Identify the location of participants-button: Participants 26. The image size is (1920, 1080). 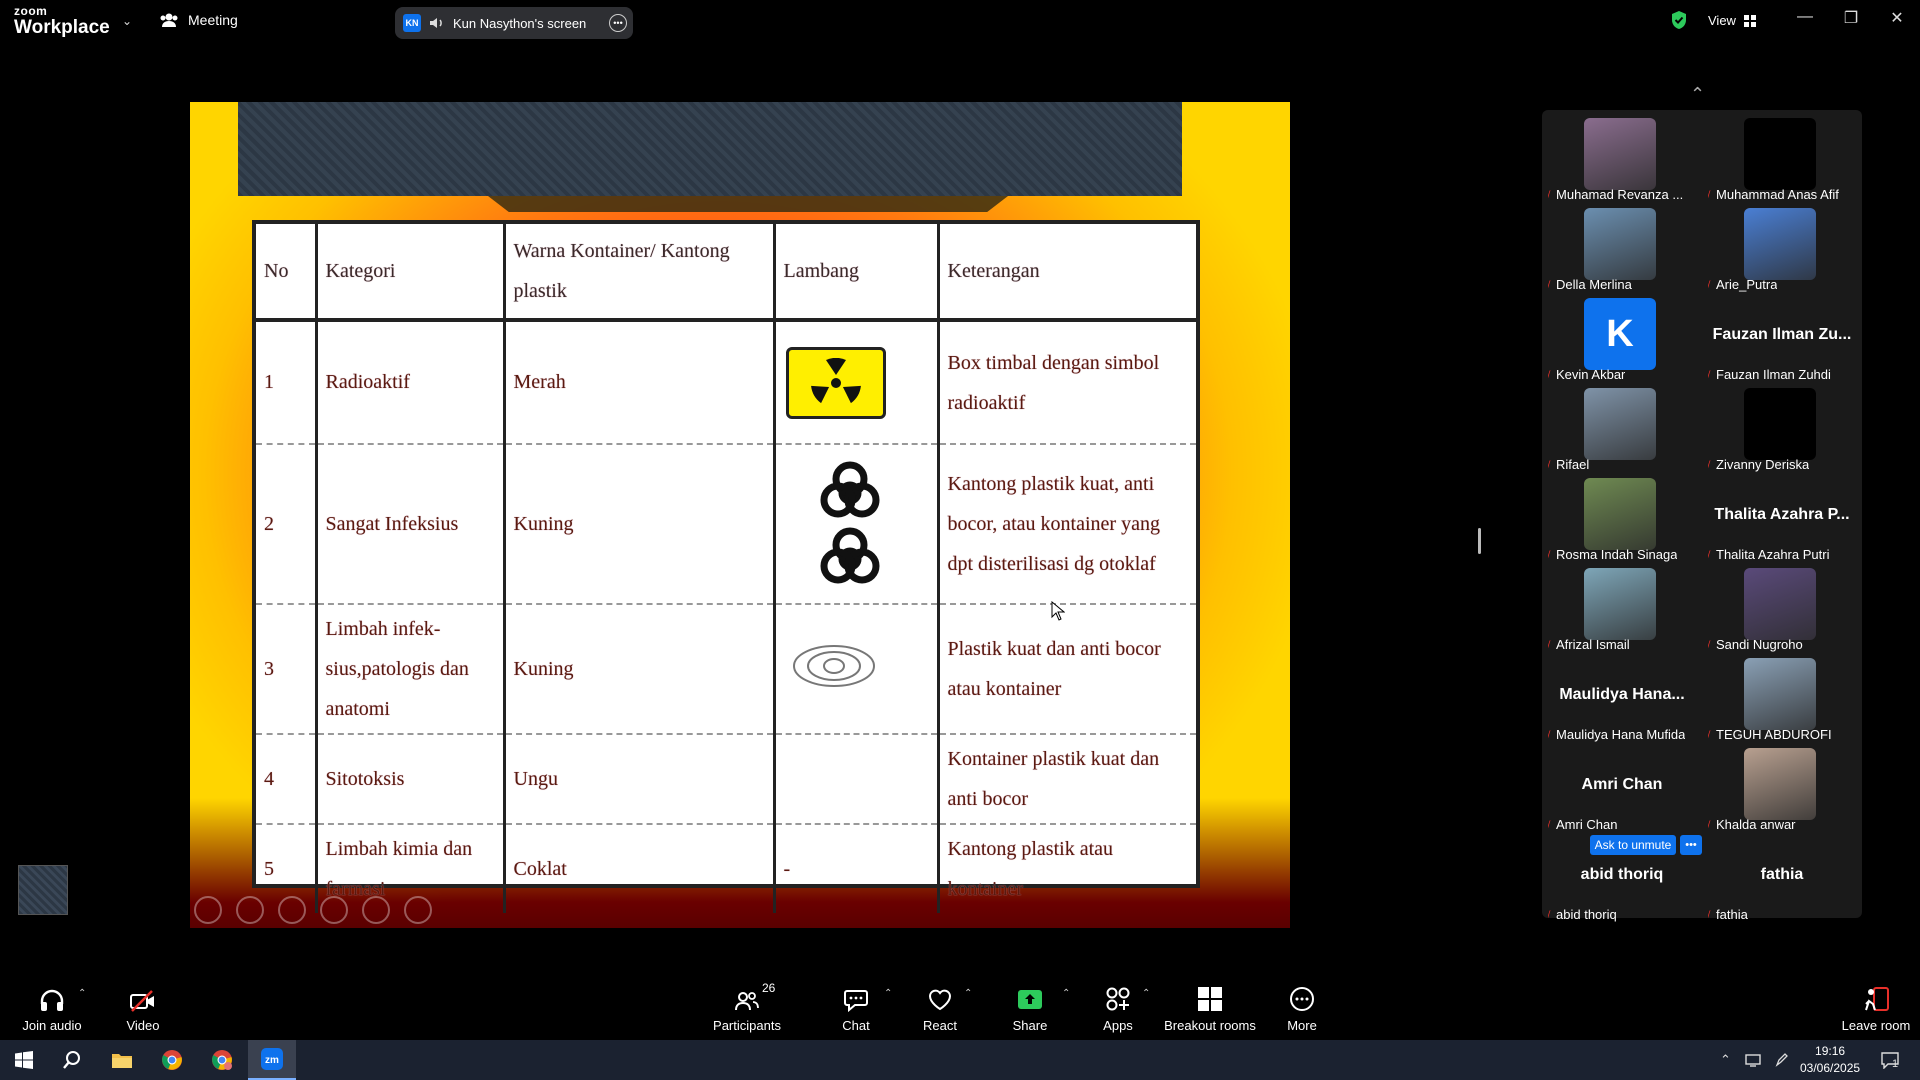
(747, 1010).